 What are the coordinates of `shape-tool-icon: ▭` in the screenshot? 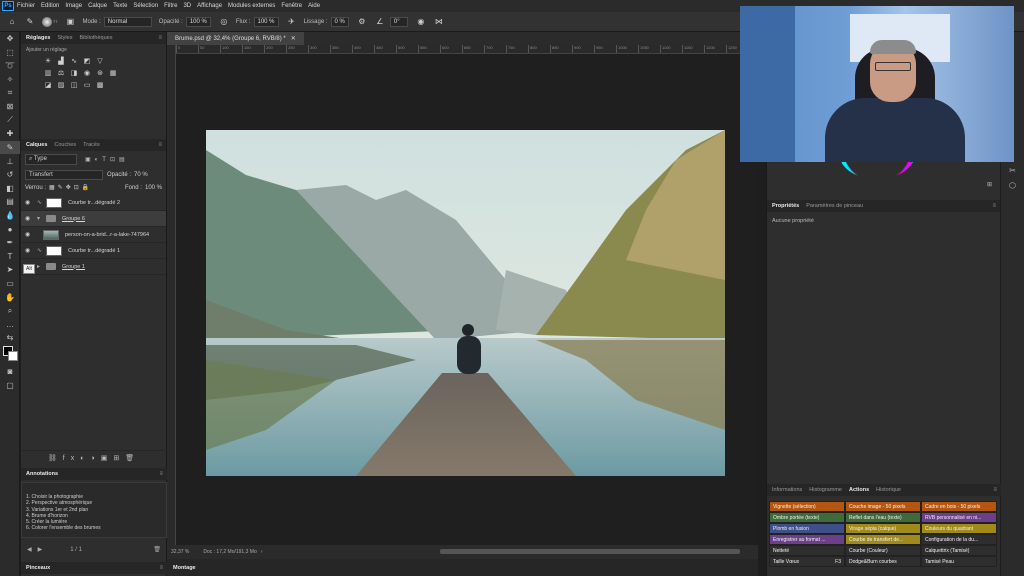 It's located at (10, 284).